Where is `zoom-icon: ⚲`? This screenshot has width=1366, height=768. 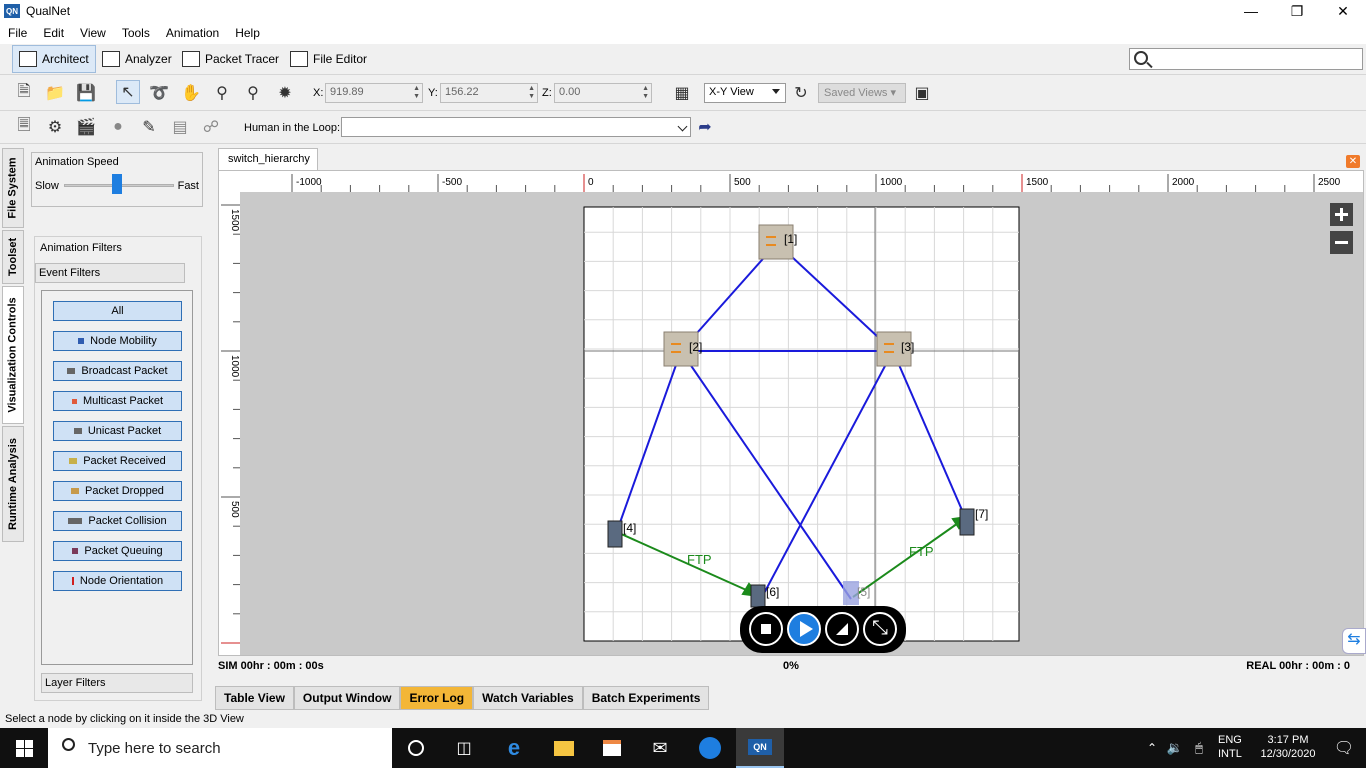 zoom-icon: ⚲ is located at coordinates (222, 93).